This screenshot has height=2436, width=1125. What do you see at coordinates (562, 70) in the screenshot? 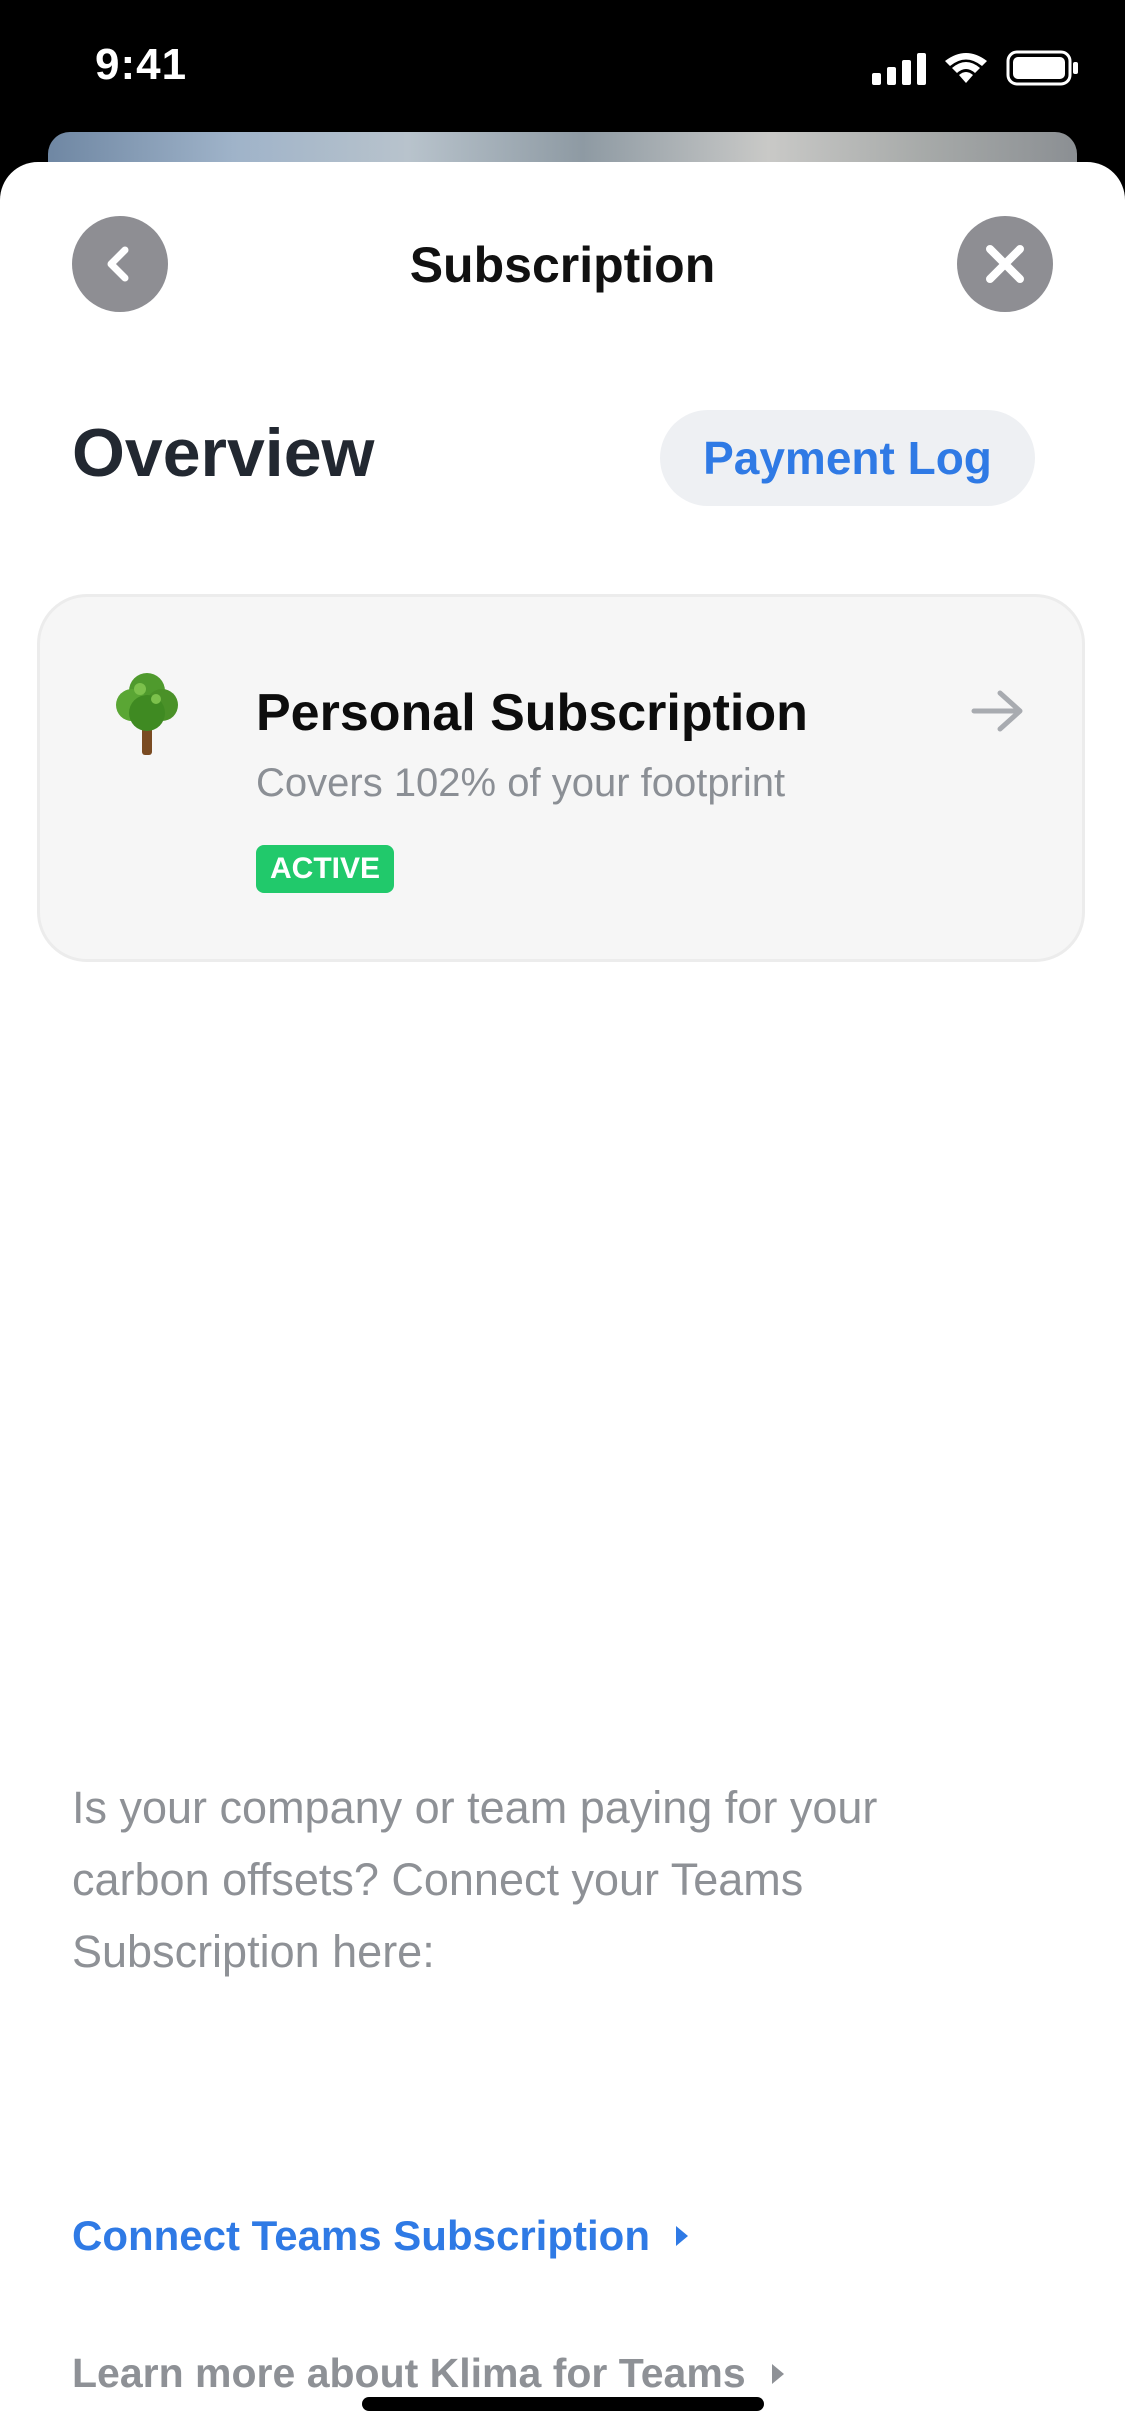
I see `status-bar: 9:41` at bounding box center [562, 70].